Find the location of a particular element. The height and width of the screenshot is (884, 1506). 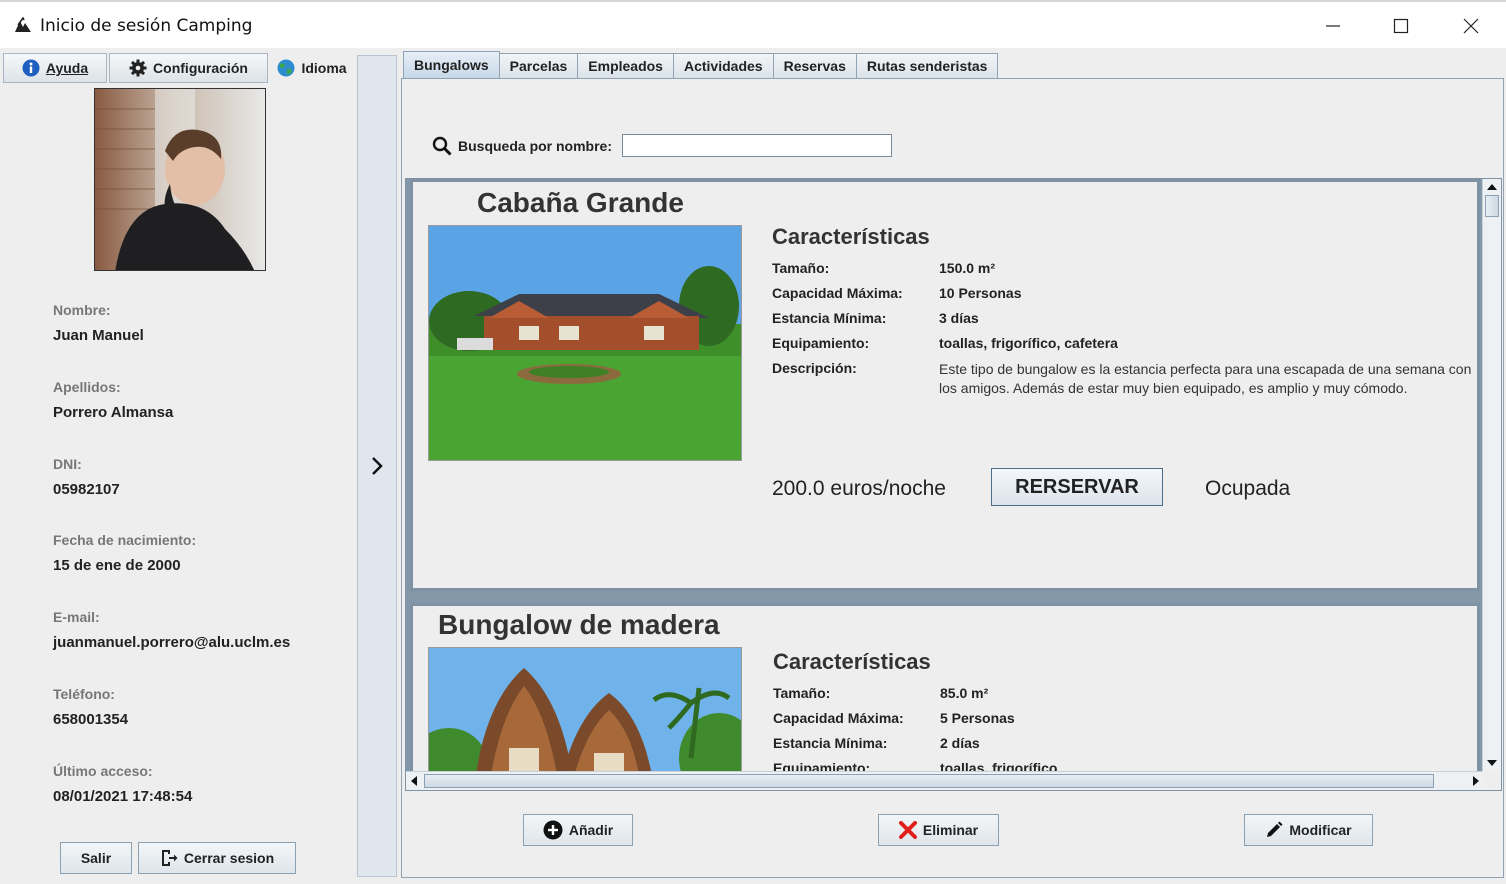

surname-label: Apellidos: is located at coordinates (87, 387).